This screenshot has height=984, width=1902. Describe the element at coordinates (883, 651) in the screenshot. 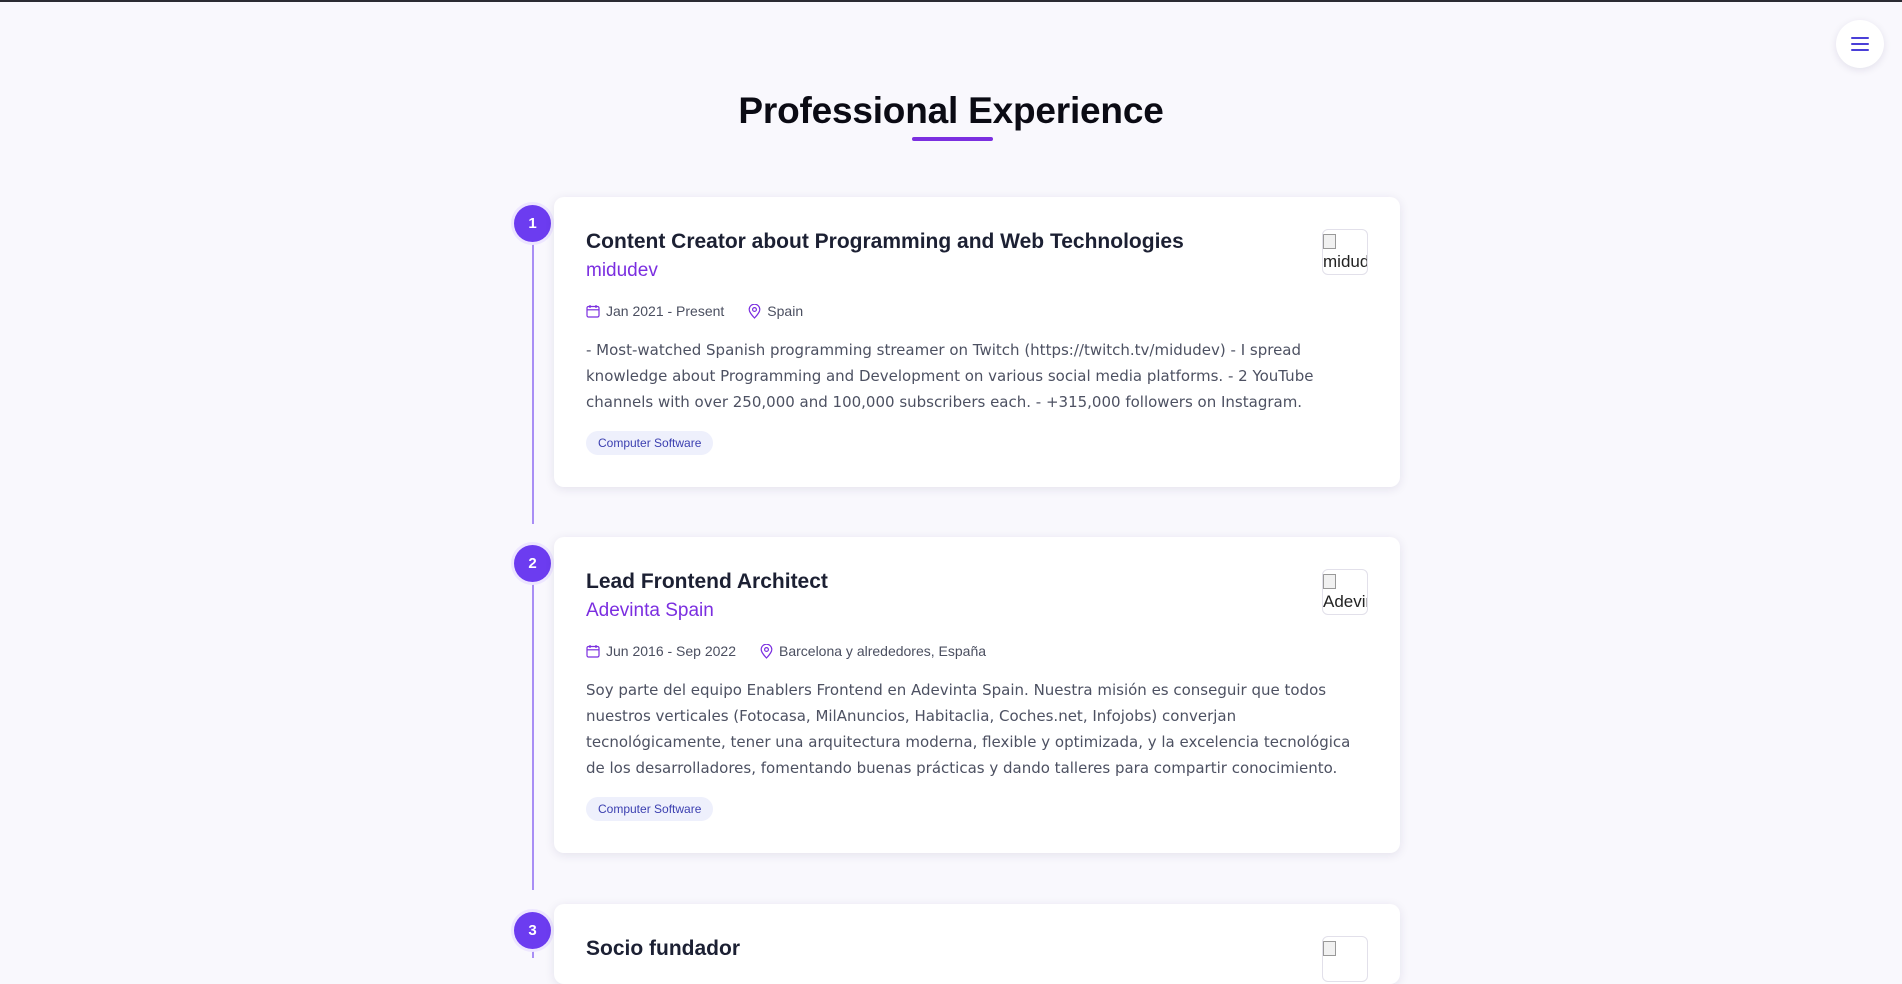

I see `location-text: Barcelona y alrededores, España` at that location.